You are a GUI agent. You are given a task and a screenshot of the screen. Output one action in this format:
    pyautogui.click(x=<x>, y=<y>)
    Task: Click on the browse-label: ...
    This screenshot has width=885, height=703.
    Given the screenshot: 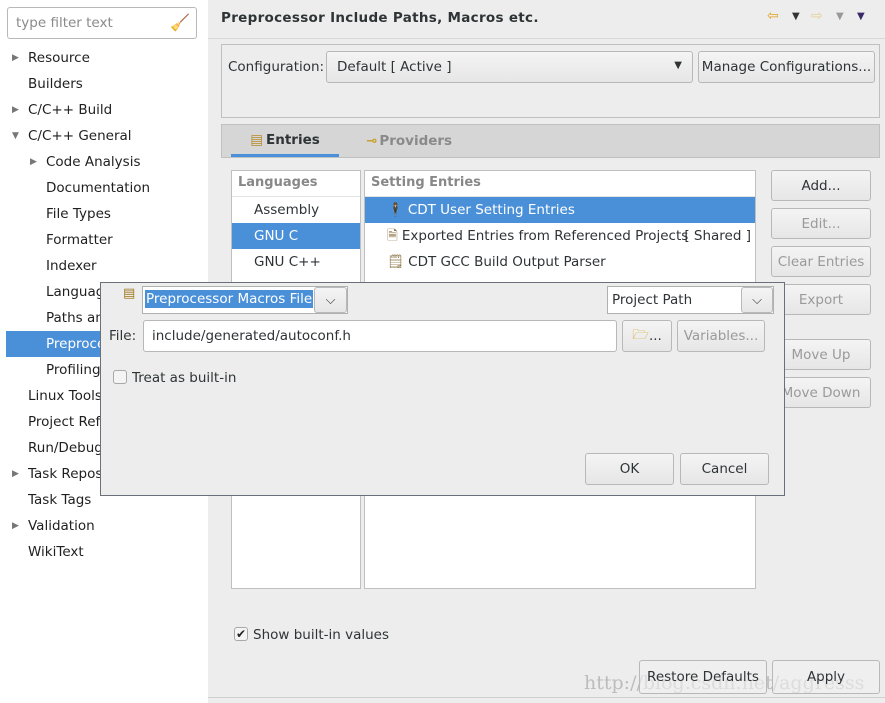 What is the action you would take?
    pyautogui.click(x=655, y=336)
    